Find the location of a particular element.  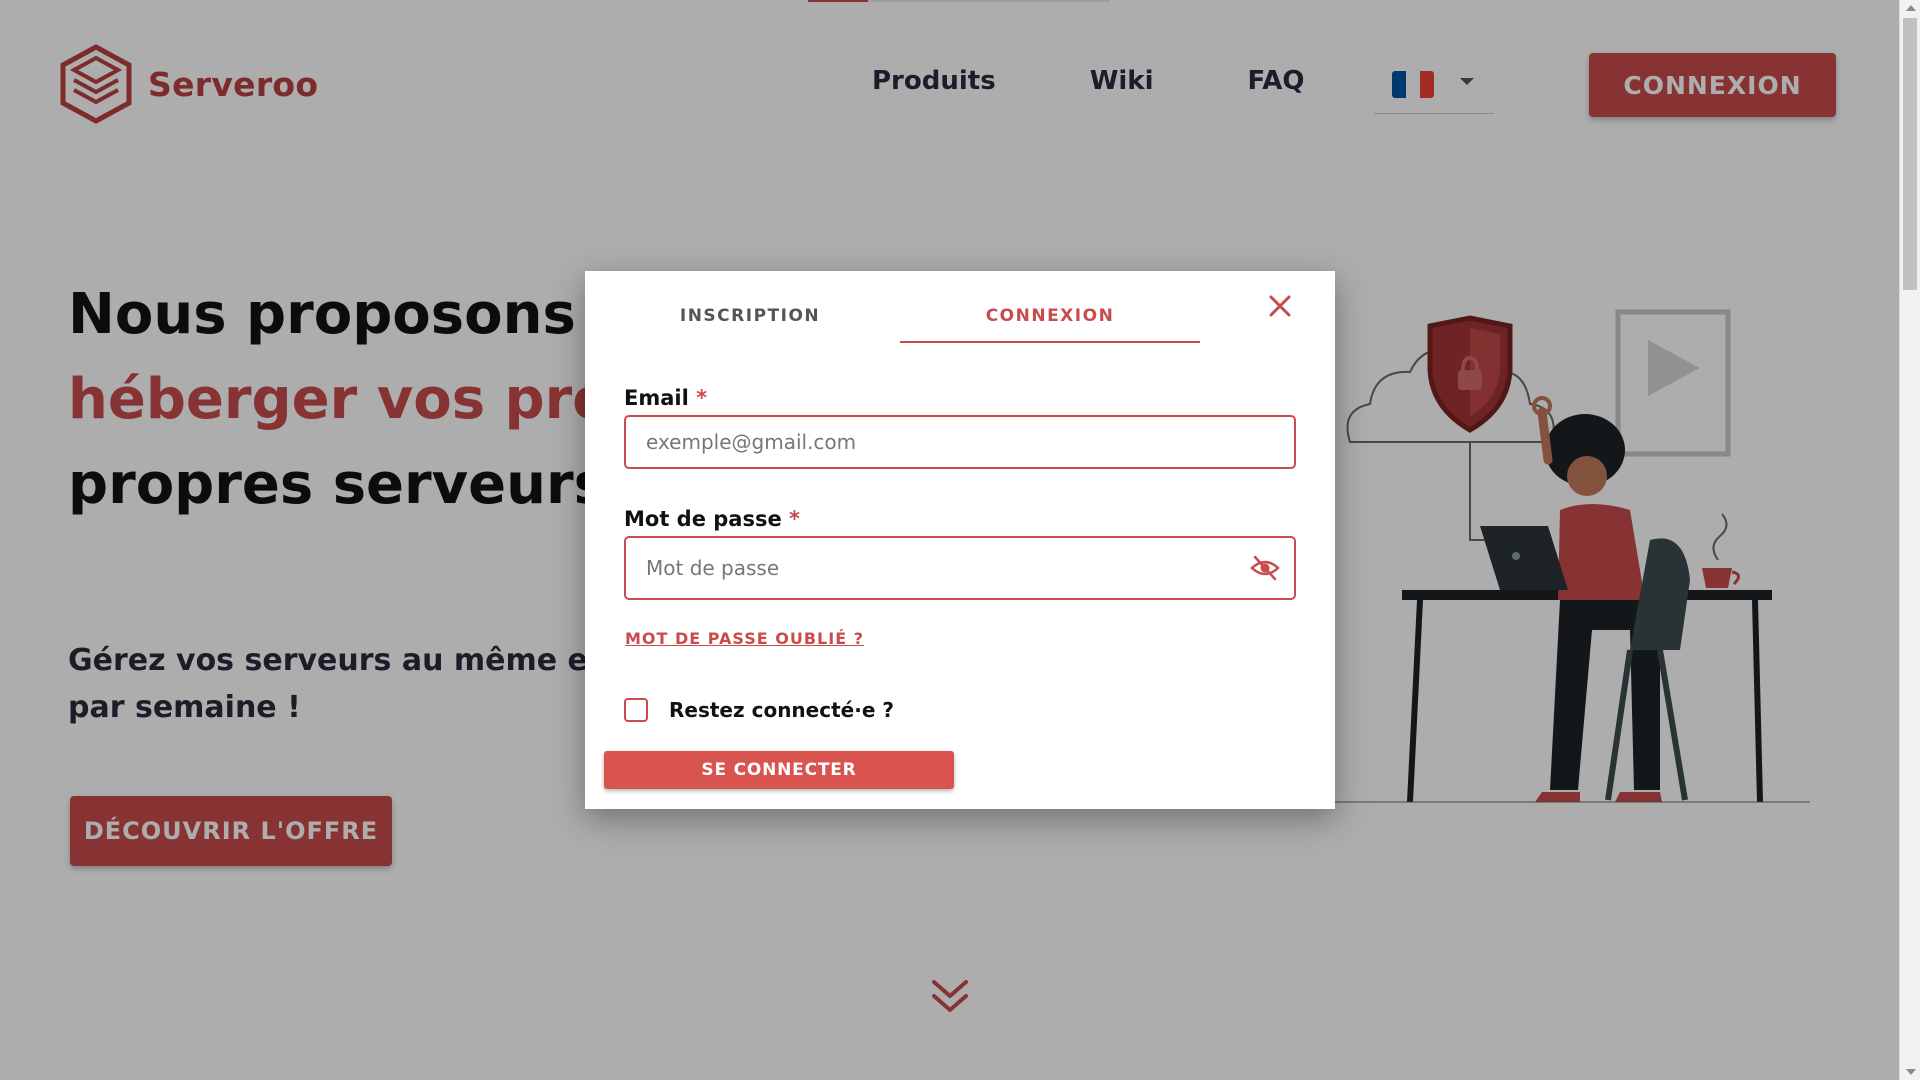

remember-me-checkbox is located at coordinates (636, 710).